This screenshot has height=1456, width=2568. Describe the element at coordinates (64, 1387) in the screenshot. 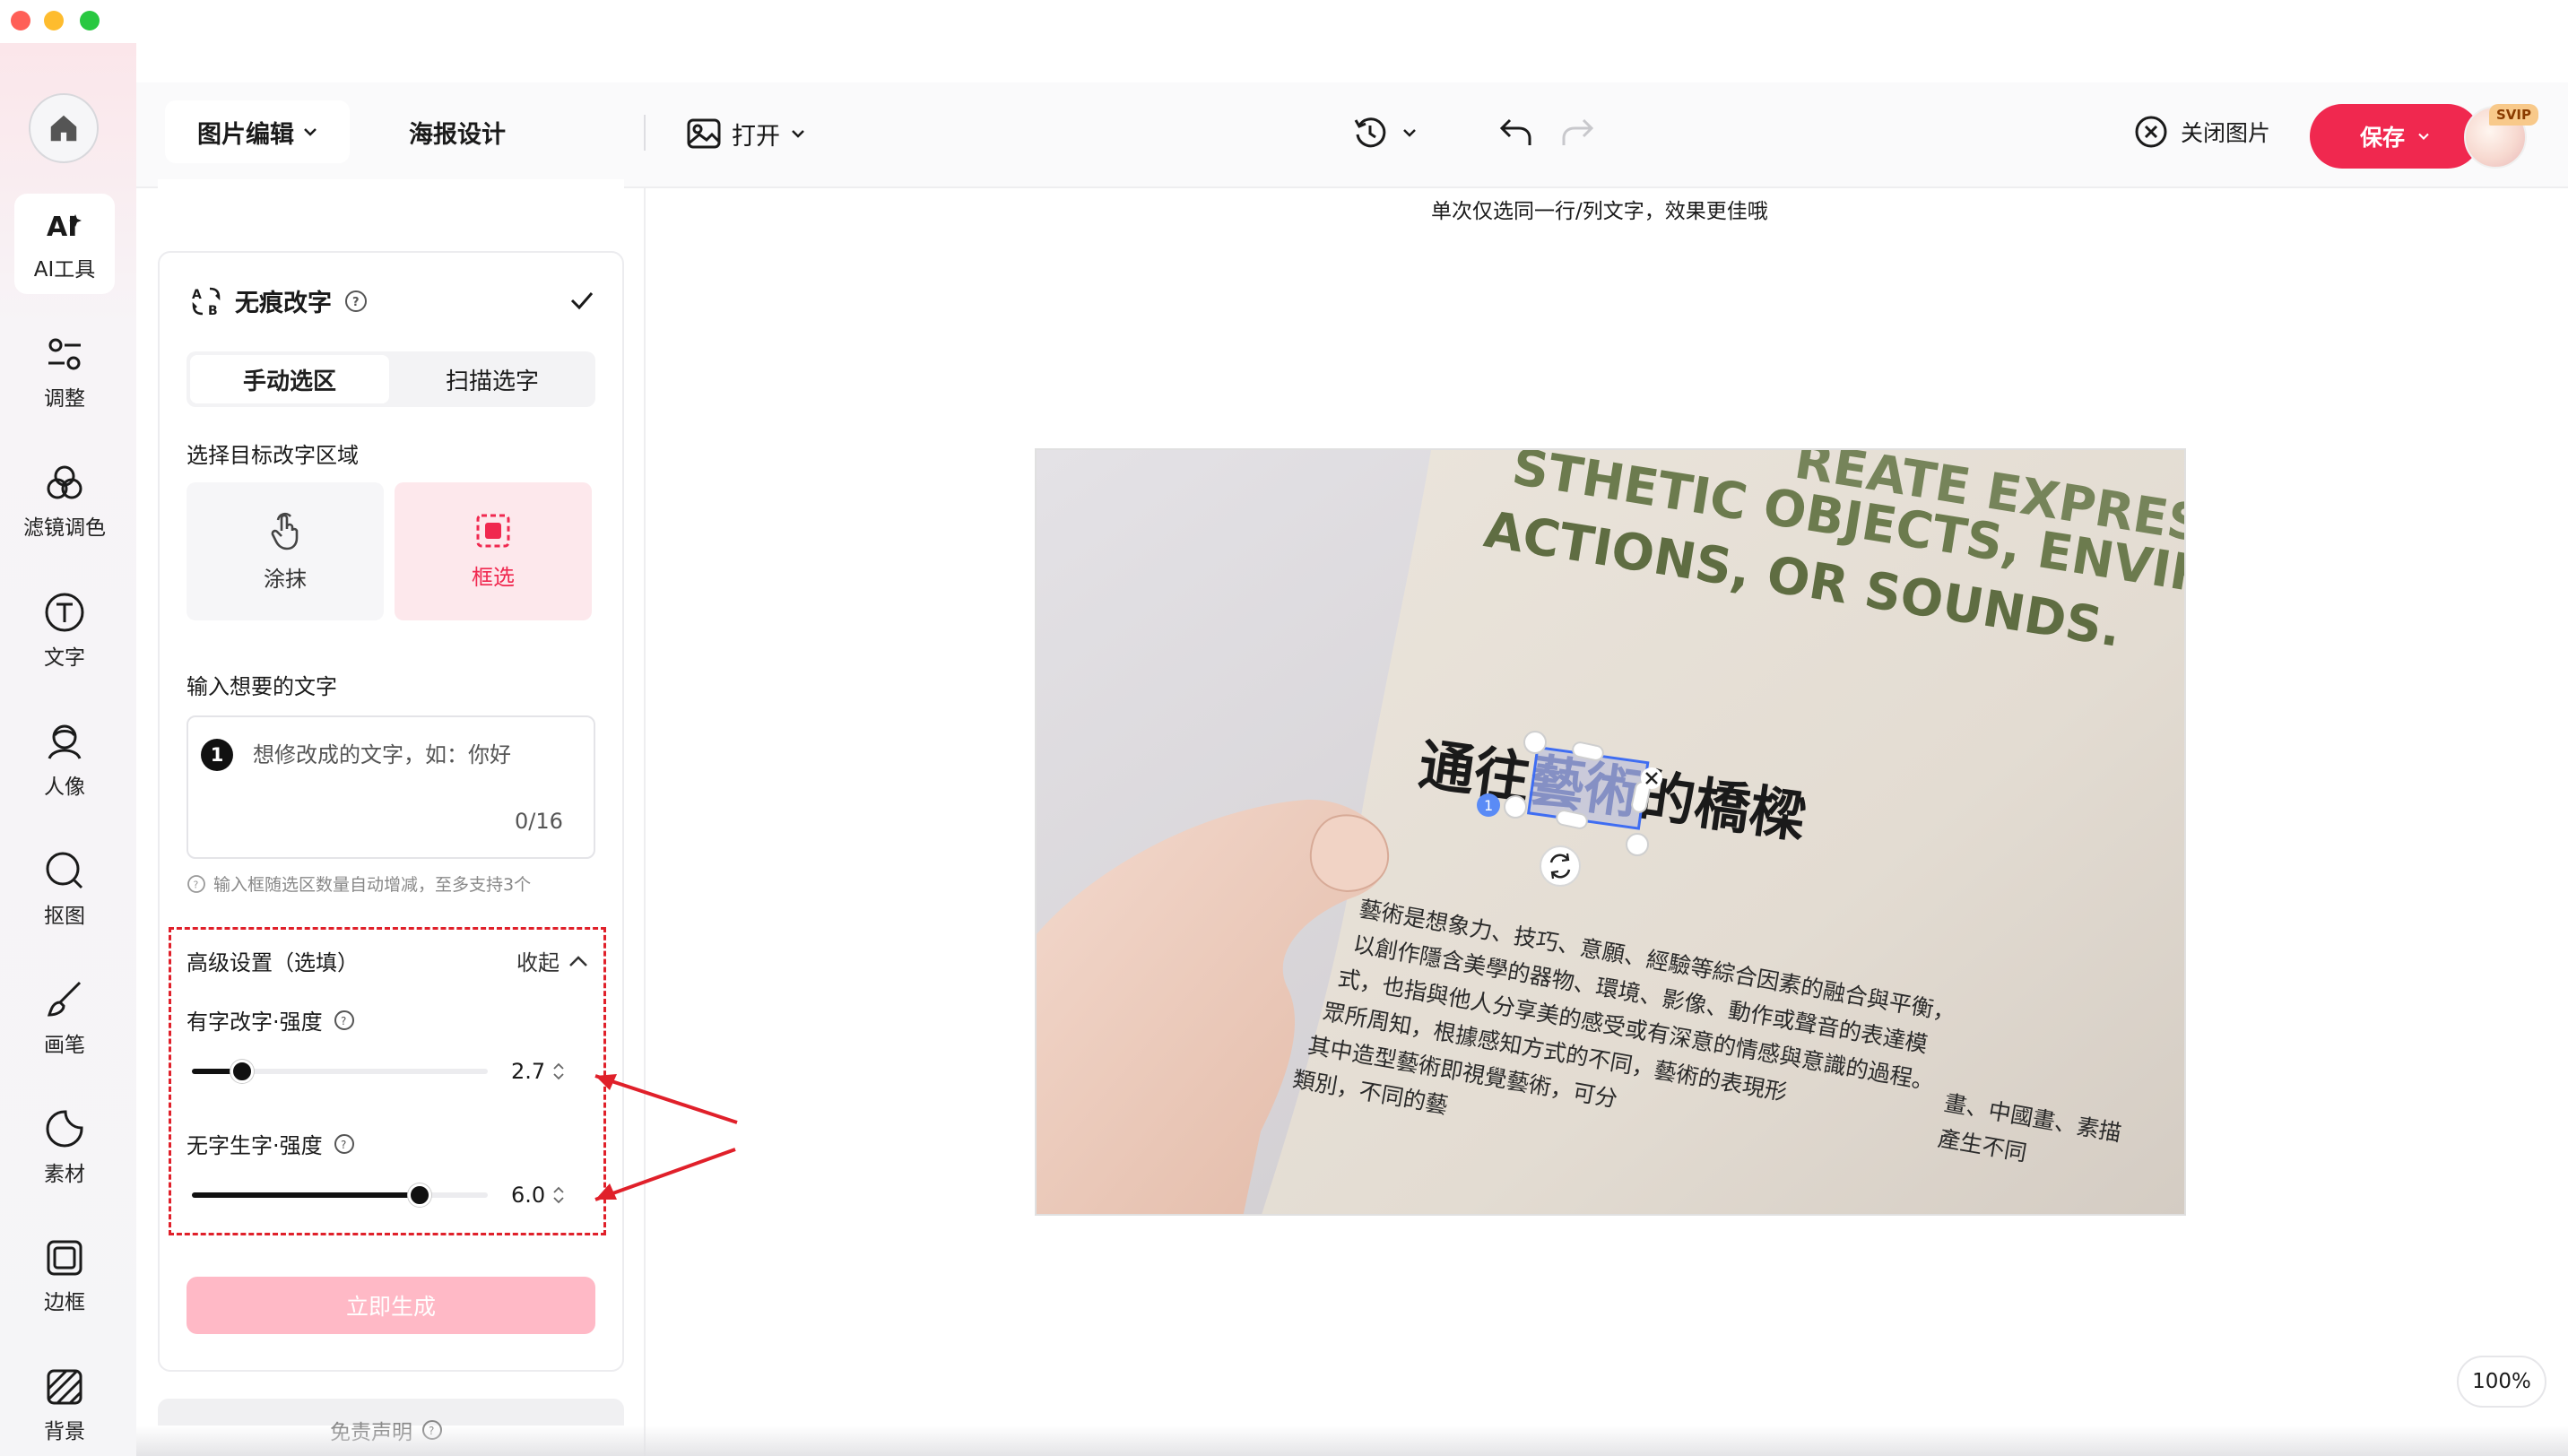

I see `background-icon` at that location.